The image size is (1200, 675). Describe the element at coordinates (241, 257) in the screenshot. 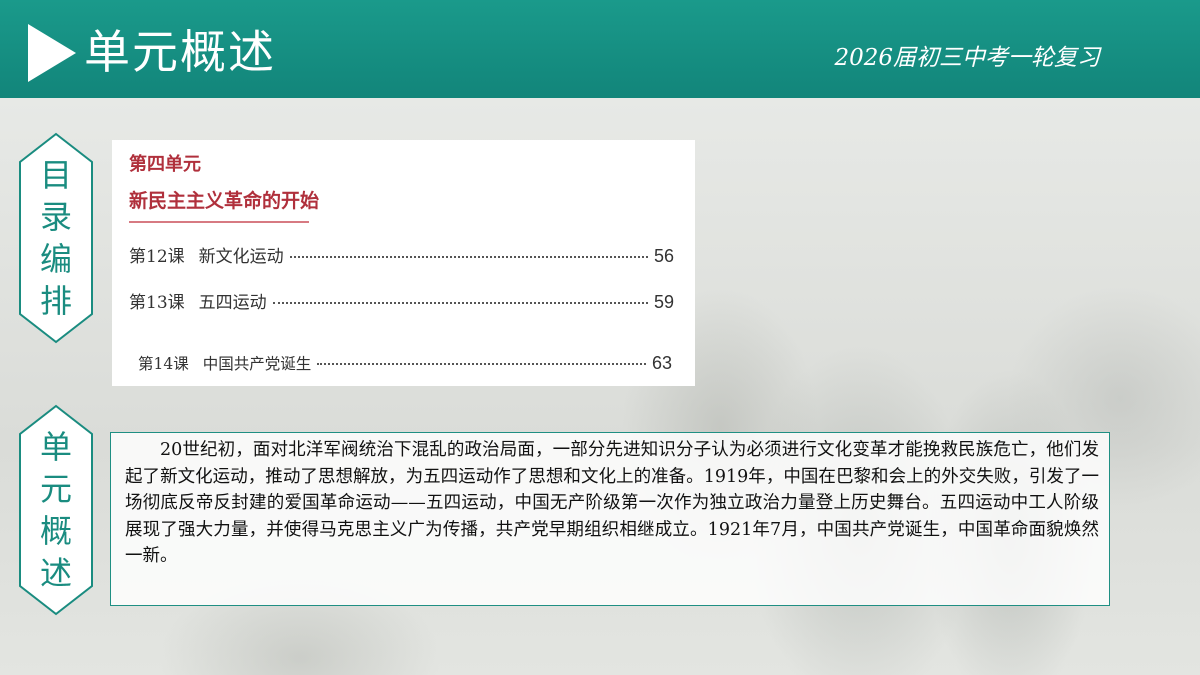

I see `lesson-name: 新文化运动` at that location.